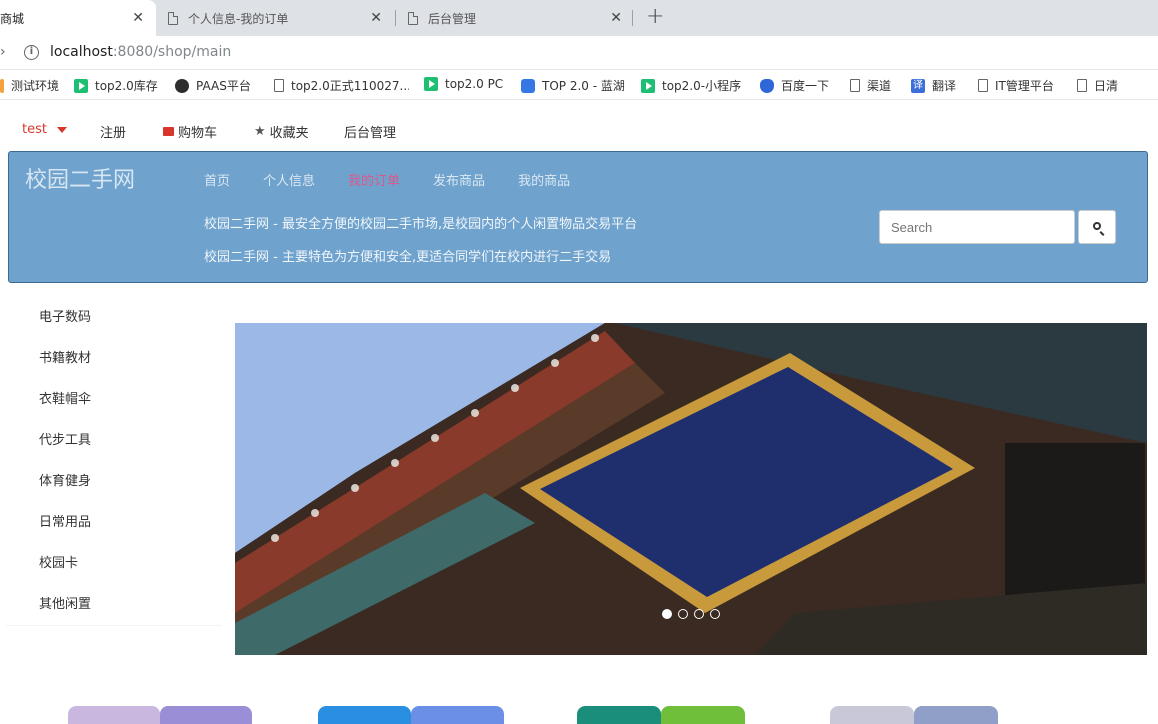 This screenshot has height=724, width=1158. I want to click on search-button, so click(1097, 227).